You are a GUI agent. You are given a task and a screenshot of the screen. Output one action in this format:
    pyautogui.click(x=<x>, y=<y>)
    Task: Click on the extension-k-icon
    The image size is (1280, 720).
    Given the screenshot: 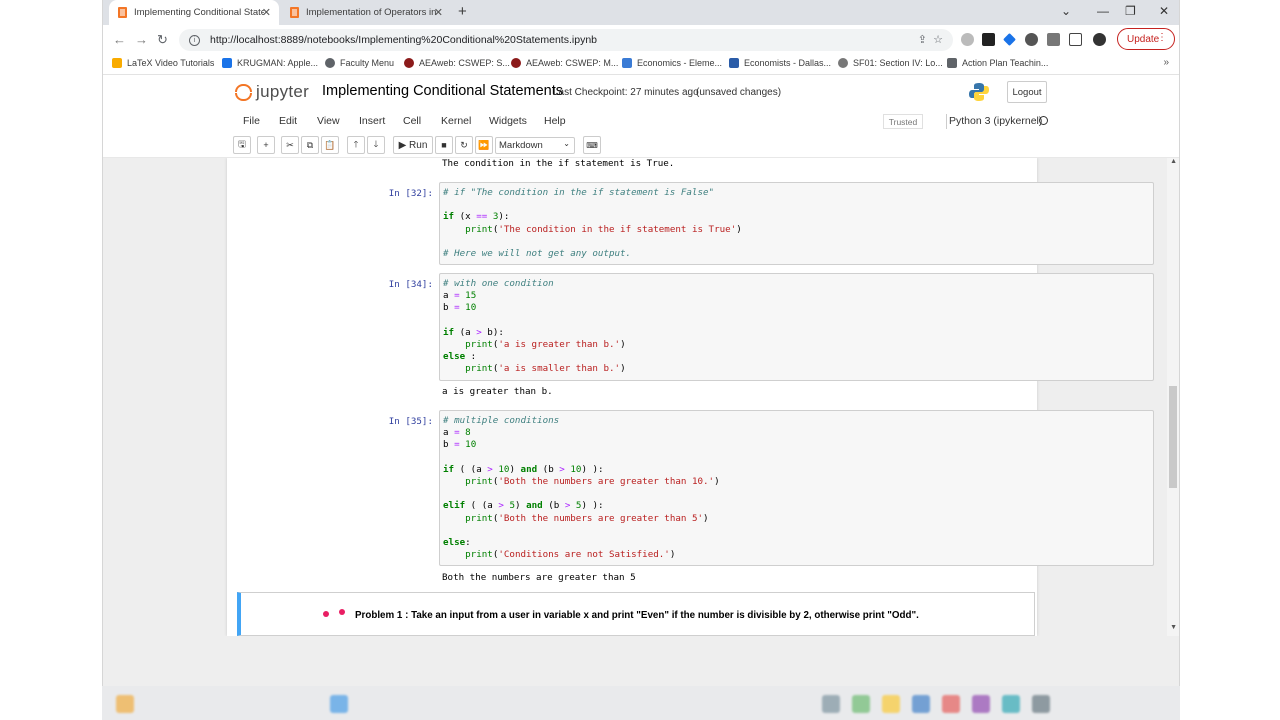 What is the action you would take?
    pyautogui.click(x=988, y=39)
    